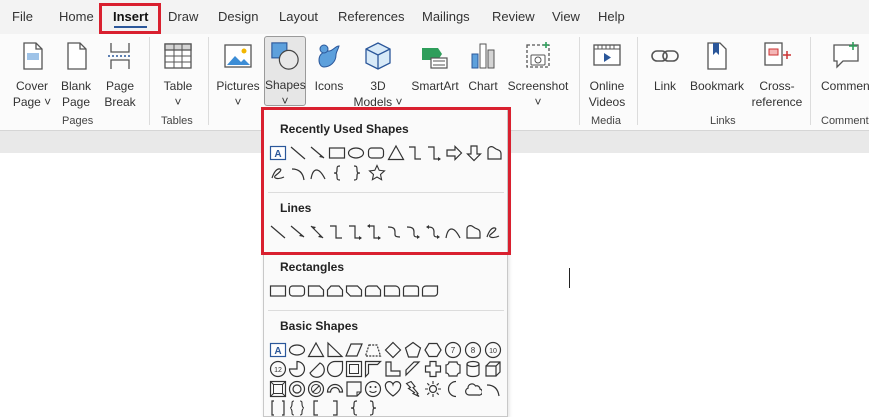 This screenshot has height=417, width=869. Describe the element at coordinates (777, 76) in the screenshot. I see `cross-reference-button: Cross- reference` at that location.